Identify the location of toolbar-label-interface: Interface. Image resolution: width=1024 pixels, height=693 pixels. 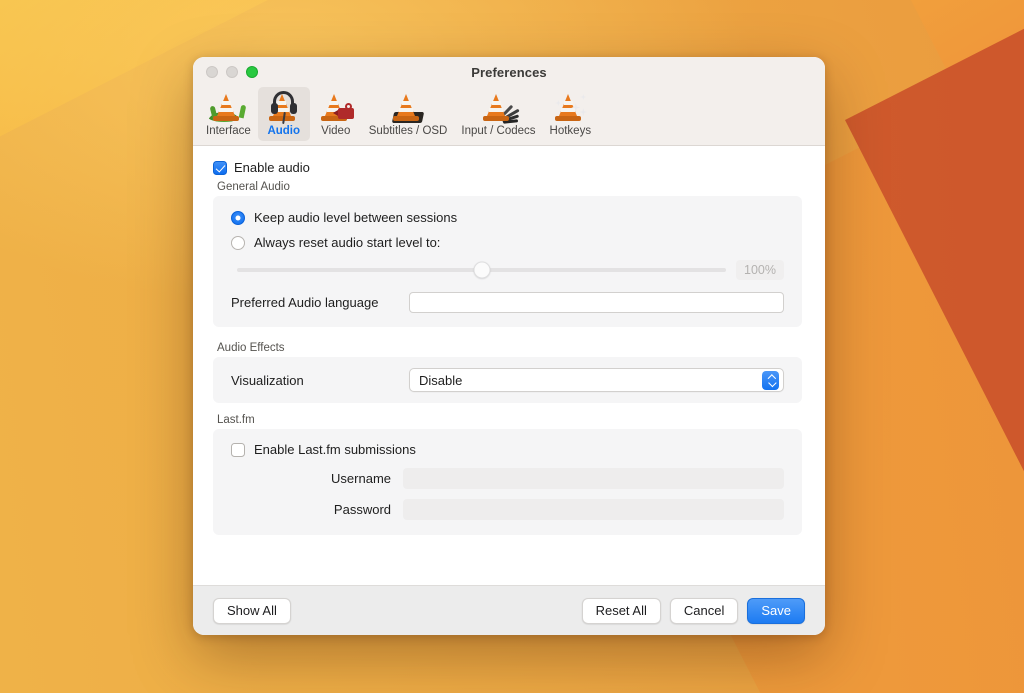
(228, 131).